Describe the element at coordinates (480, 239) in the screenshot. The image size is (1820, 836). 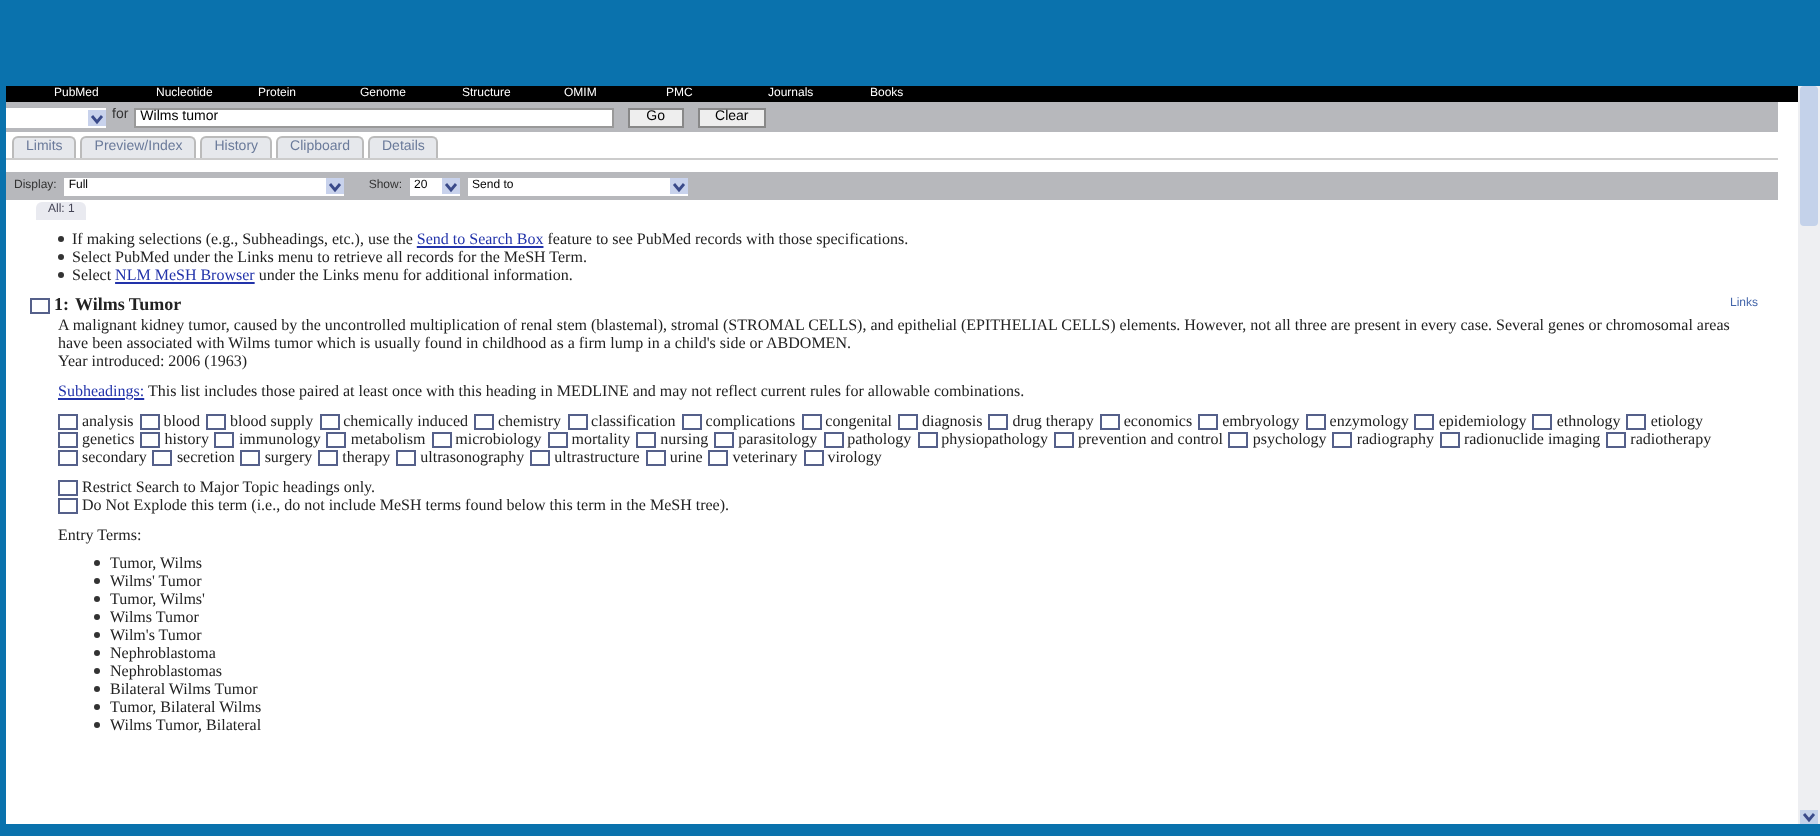
I see `link: Send to Search Box` at that location.